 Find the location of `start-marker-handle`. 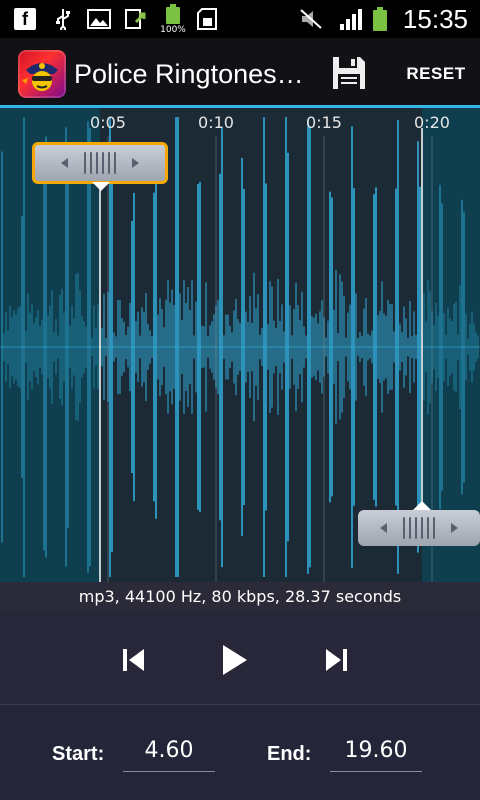

start-marker-handle is located at coordinates (100, 163).